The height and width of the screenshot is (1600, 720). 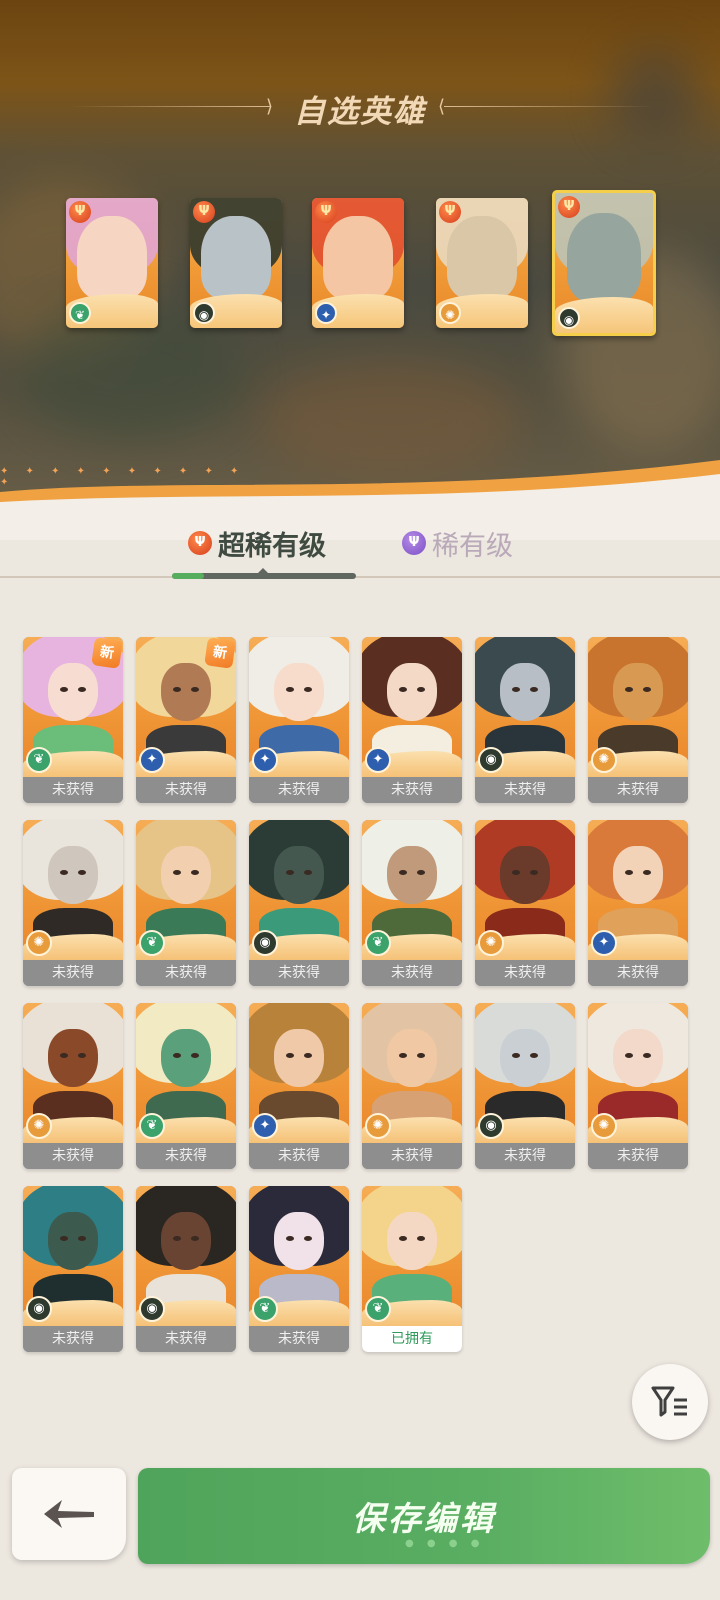 What do you see at coordinates (152, 1309) in the screenshot?
I see `dark-faction-icon: ◉` at bounding box center [152, 1309].